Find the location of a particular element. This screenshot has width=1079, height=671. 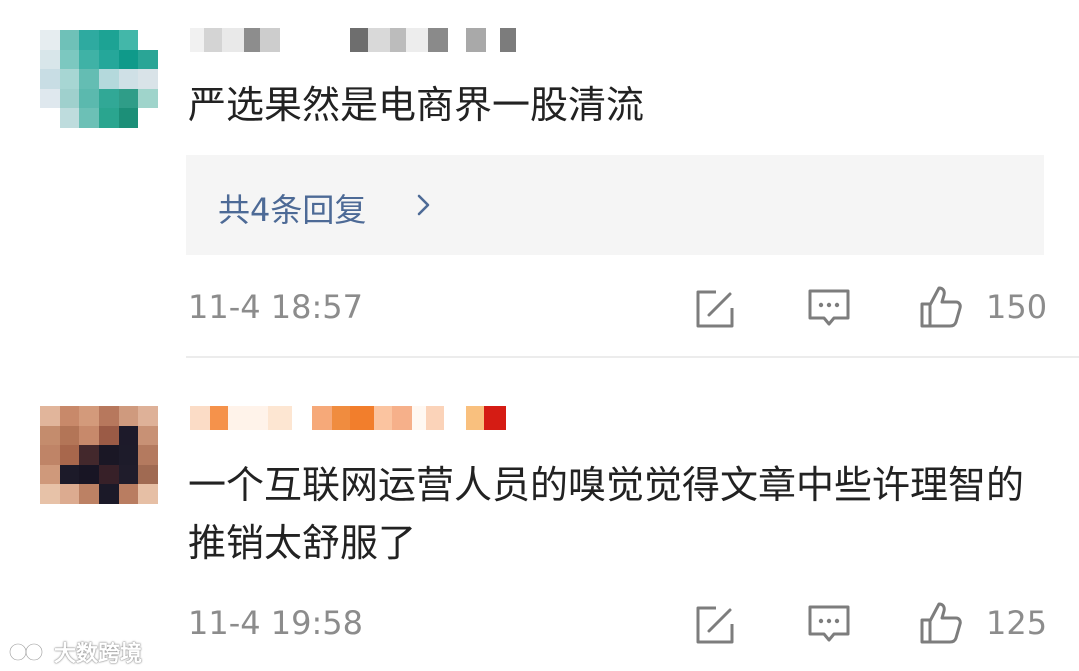

chevron-right-icon is located at coordinates (423, 205).